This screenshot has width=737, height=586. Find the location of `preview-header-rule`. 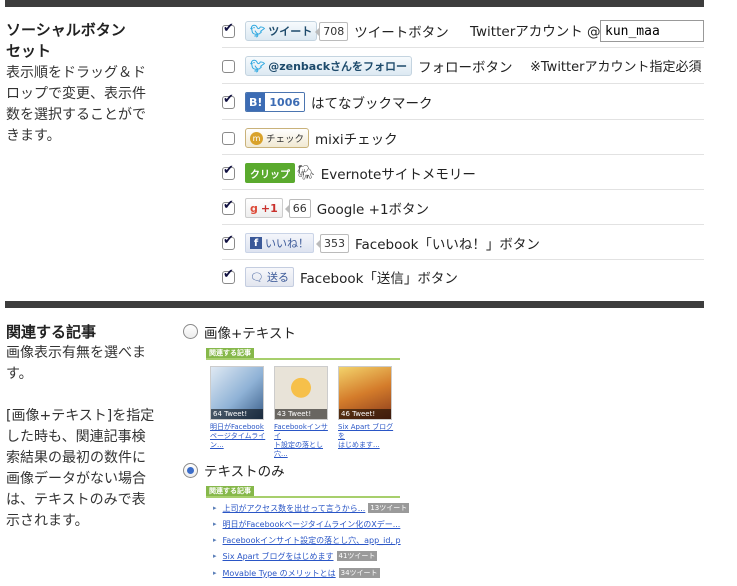

preview-header-rule is located at coordinates (303, 497).